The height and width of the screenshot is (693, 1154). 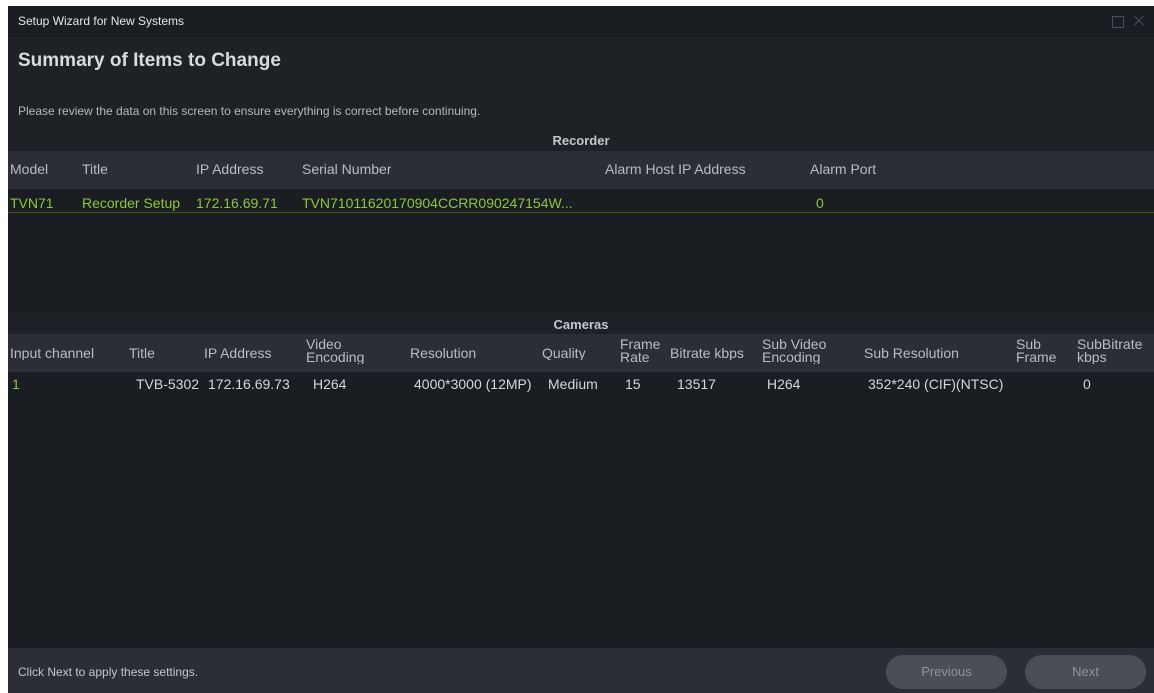 I want to click on column-header-sub-bitrate: SubBitrate kbps, so click(x=1115, y=351).